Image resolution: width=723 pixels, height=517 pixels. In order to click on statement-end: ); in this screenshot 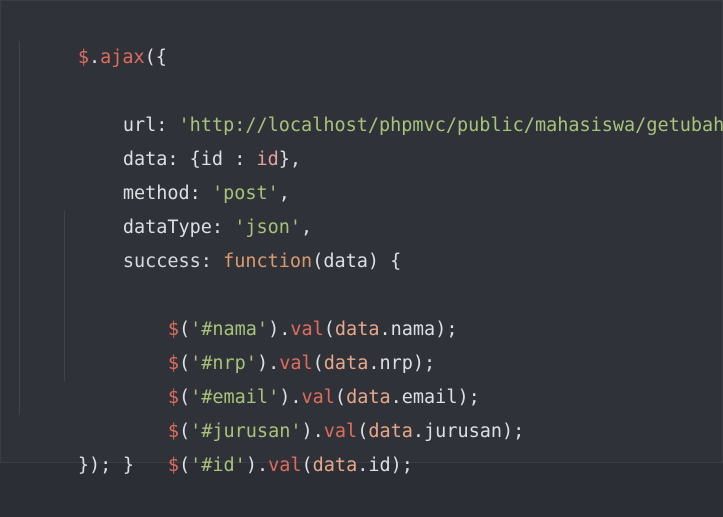, I will do `click(401, 465)`.